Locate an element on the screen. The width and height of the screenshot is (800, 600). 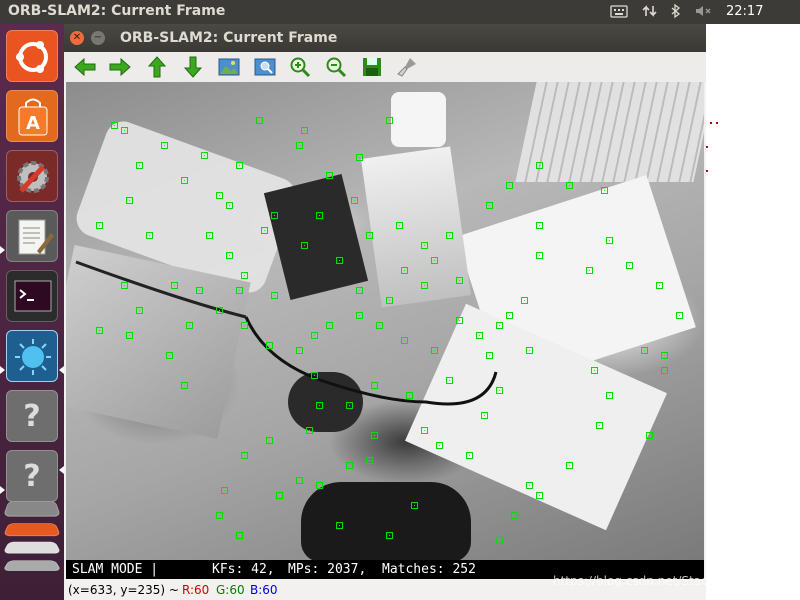
terminal-icon is located at coordinates (32, 296).